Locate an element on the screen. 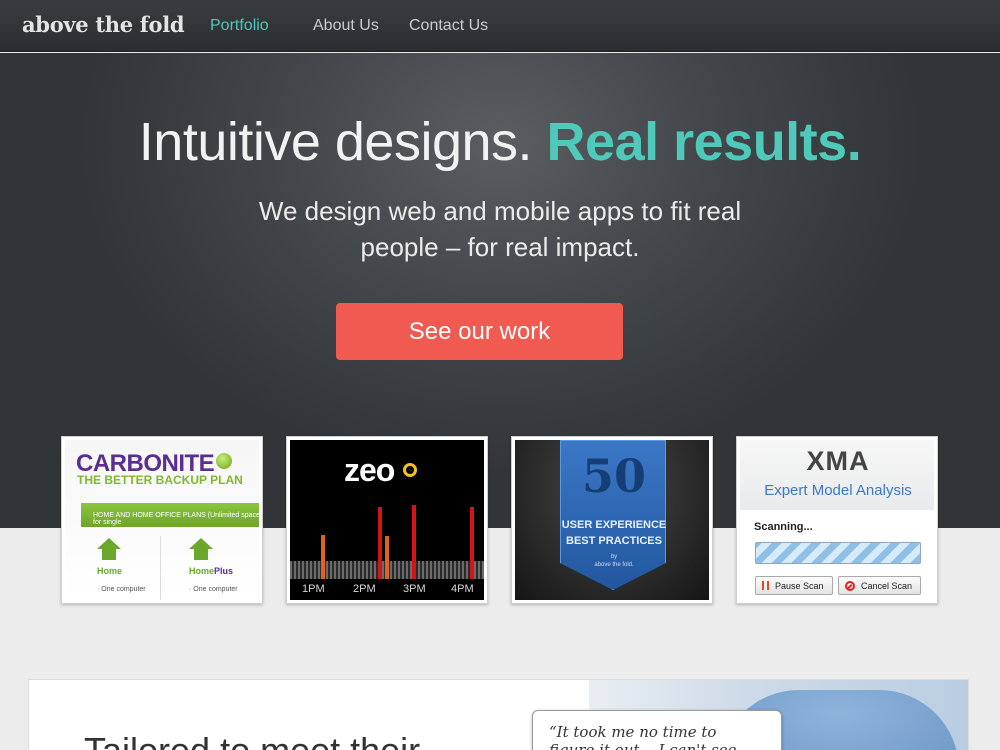  zeo-axis-label: 1PM is located at coordinates (313, 589).